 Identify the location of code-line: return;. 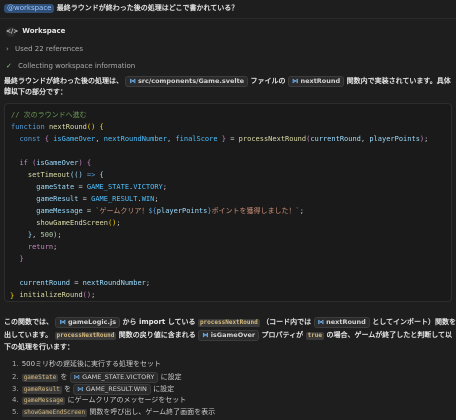
(42, 247).